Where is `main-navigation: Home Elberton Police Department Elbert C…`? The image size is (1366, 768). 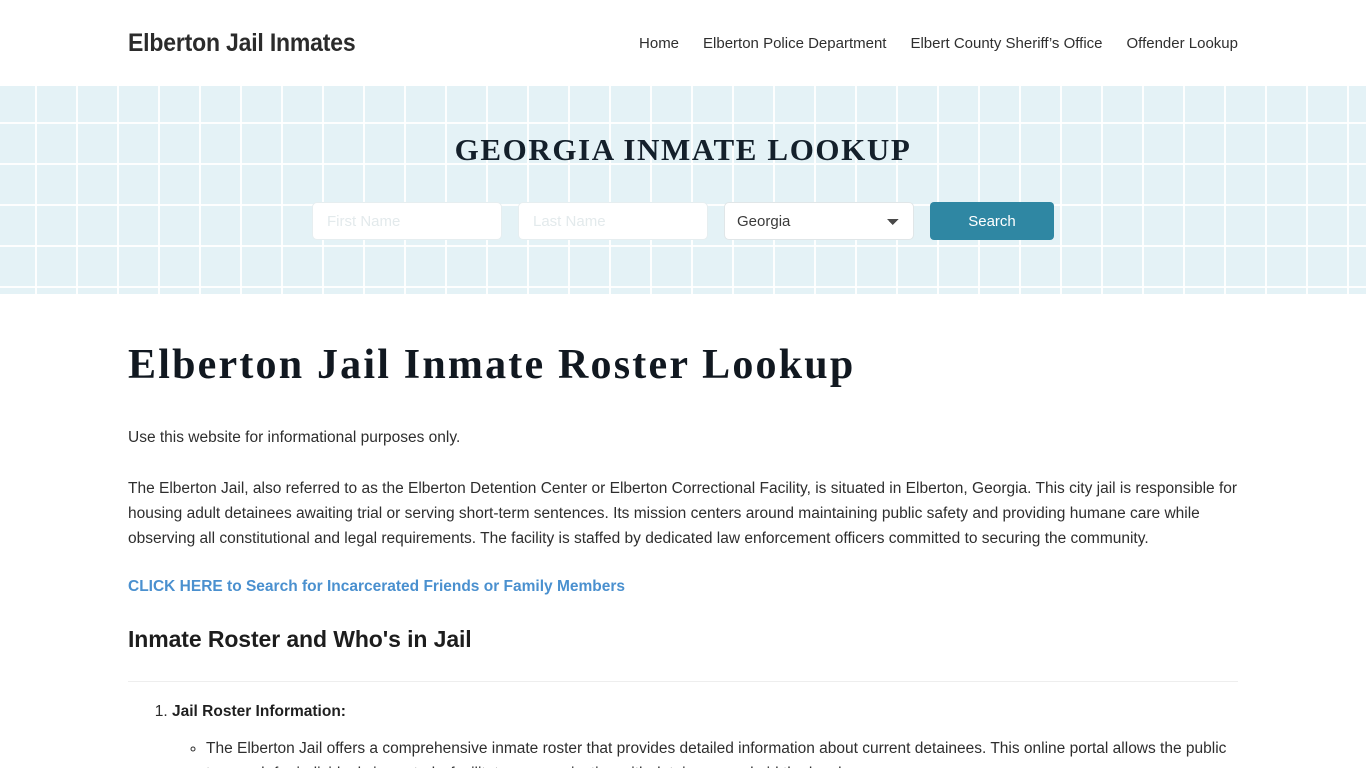 main-navigation: Home Elberton Police Department Elbert C… is located at coordinates (938, 43).